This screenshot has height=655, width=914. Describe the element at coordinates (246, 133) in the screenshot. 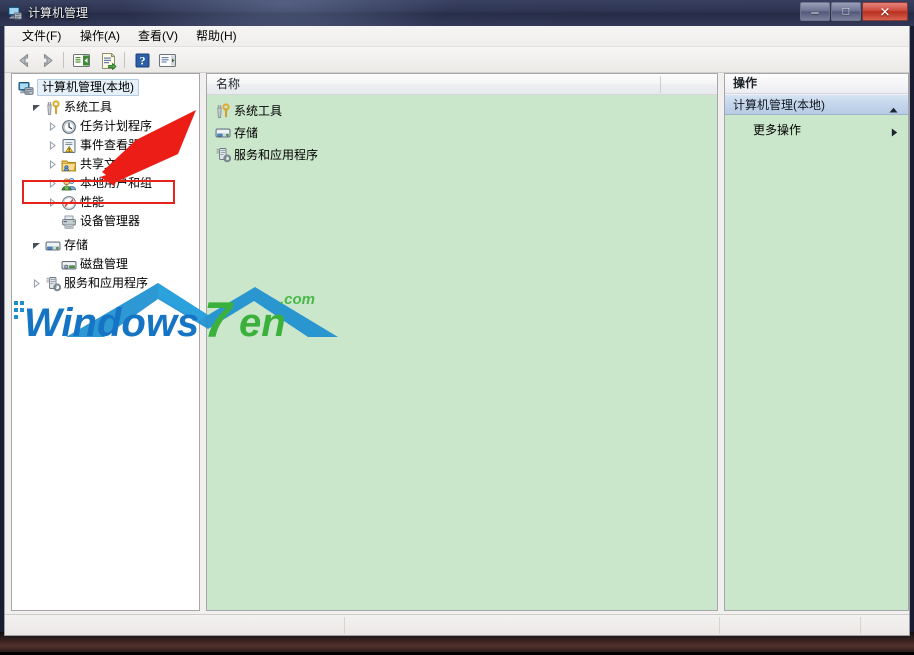

I see `list-item-label: 存储` at that location.